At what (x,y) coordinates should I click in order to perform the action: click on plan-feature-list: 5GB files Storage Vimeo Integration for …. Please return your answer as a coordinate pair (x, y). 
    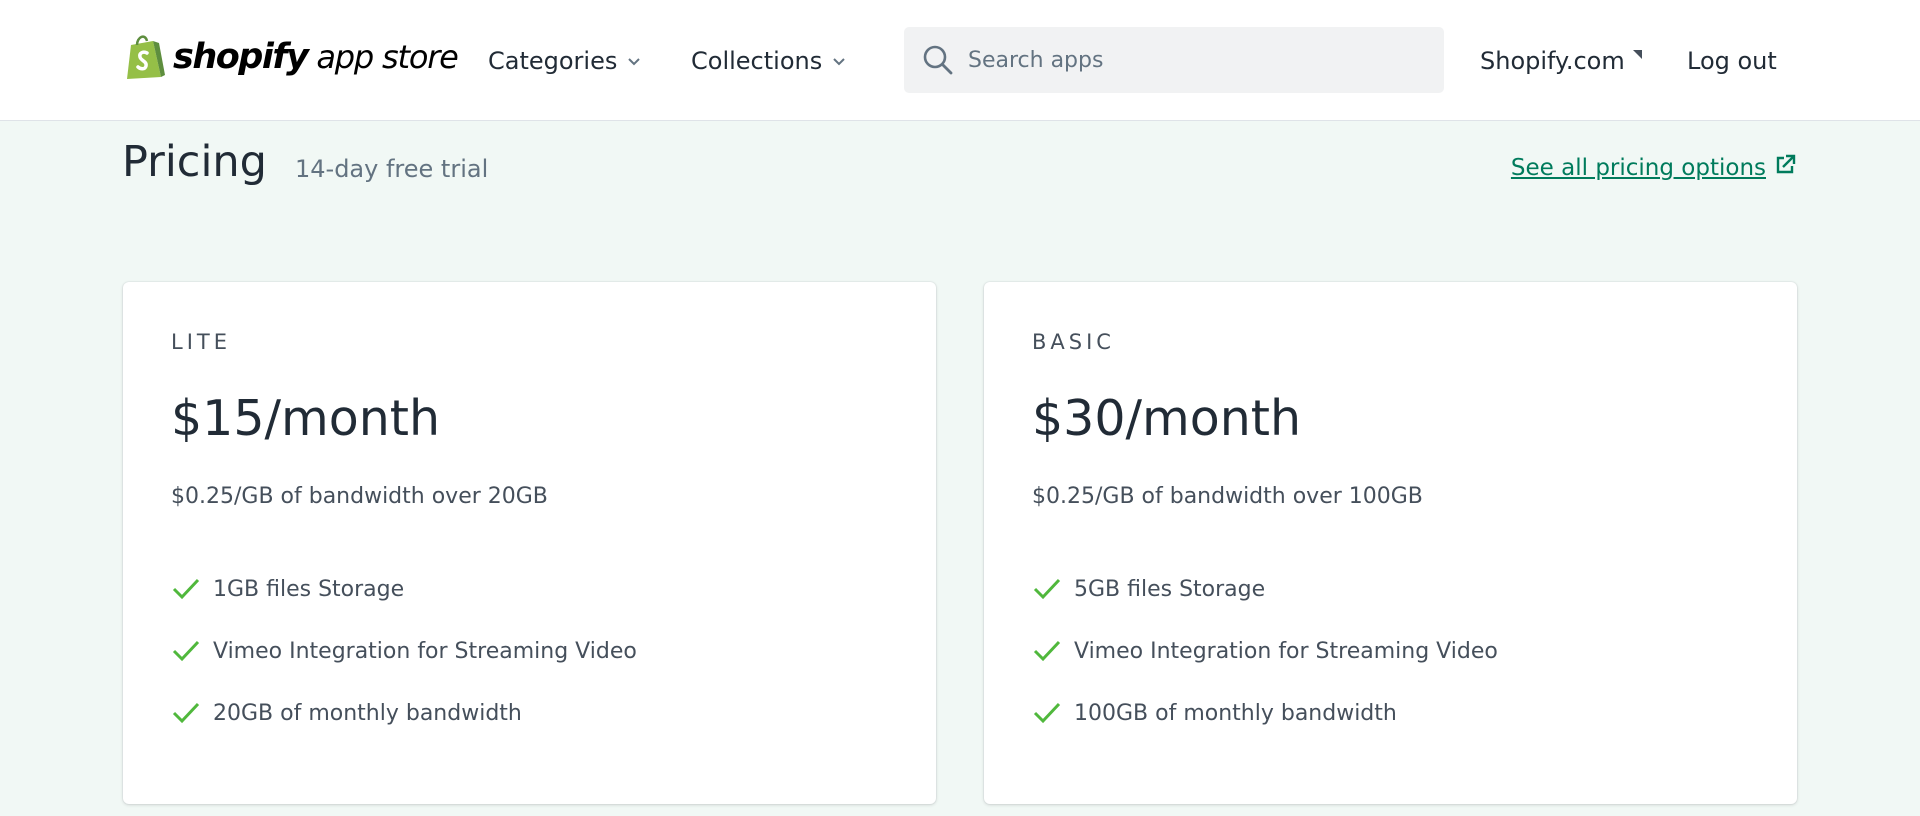
    Looking at the image, I should click on (1265, 651).